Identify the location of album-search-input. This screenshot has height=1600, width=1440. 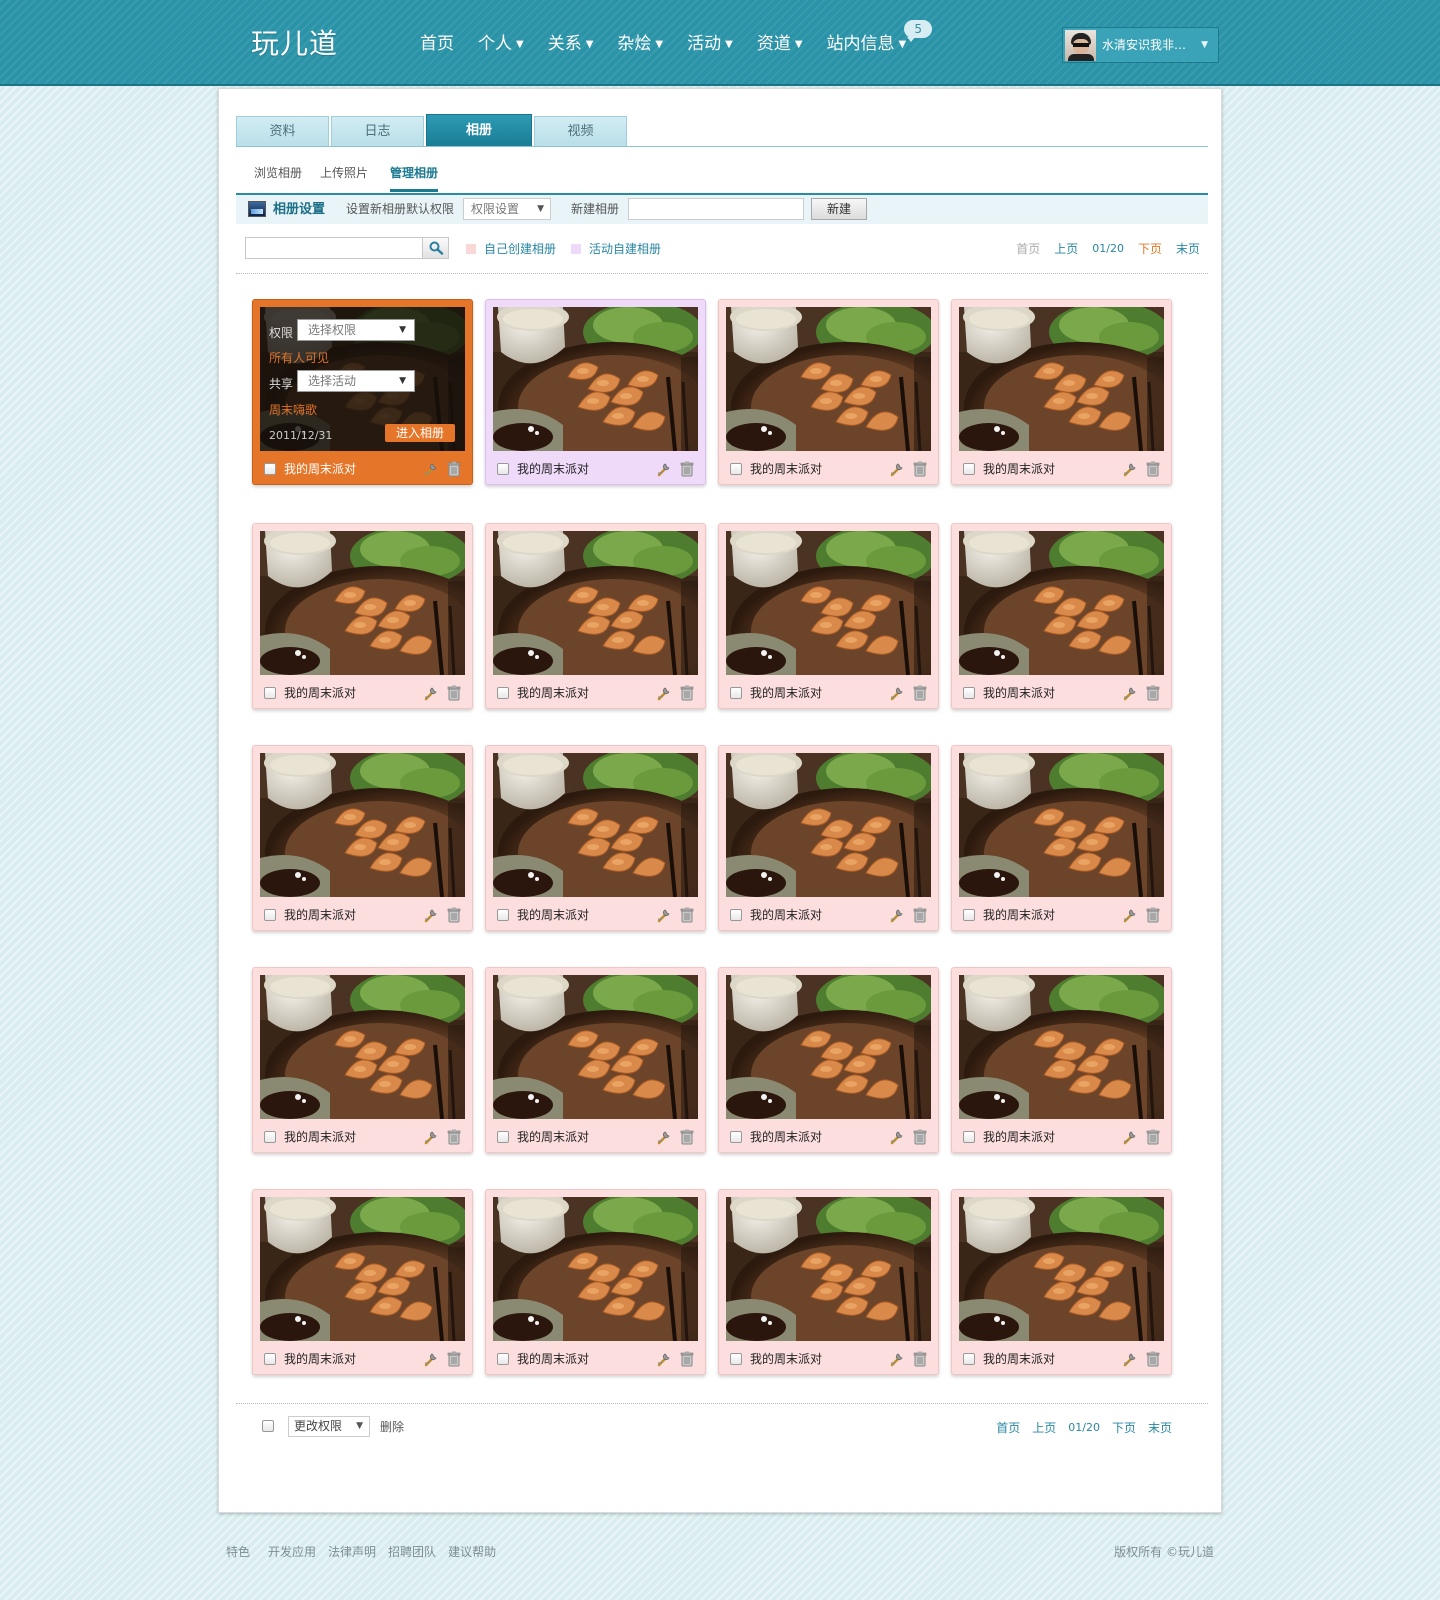
(333, 248).